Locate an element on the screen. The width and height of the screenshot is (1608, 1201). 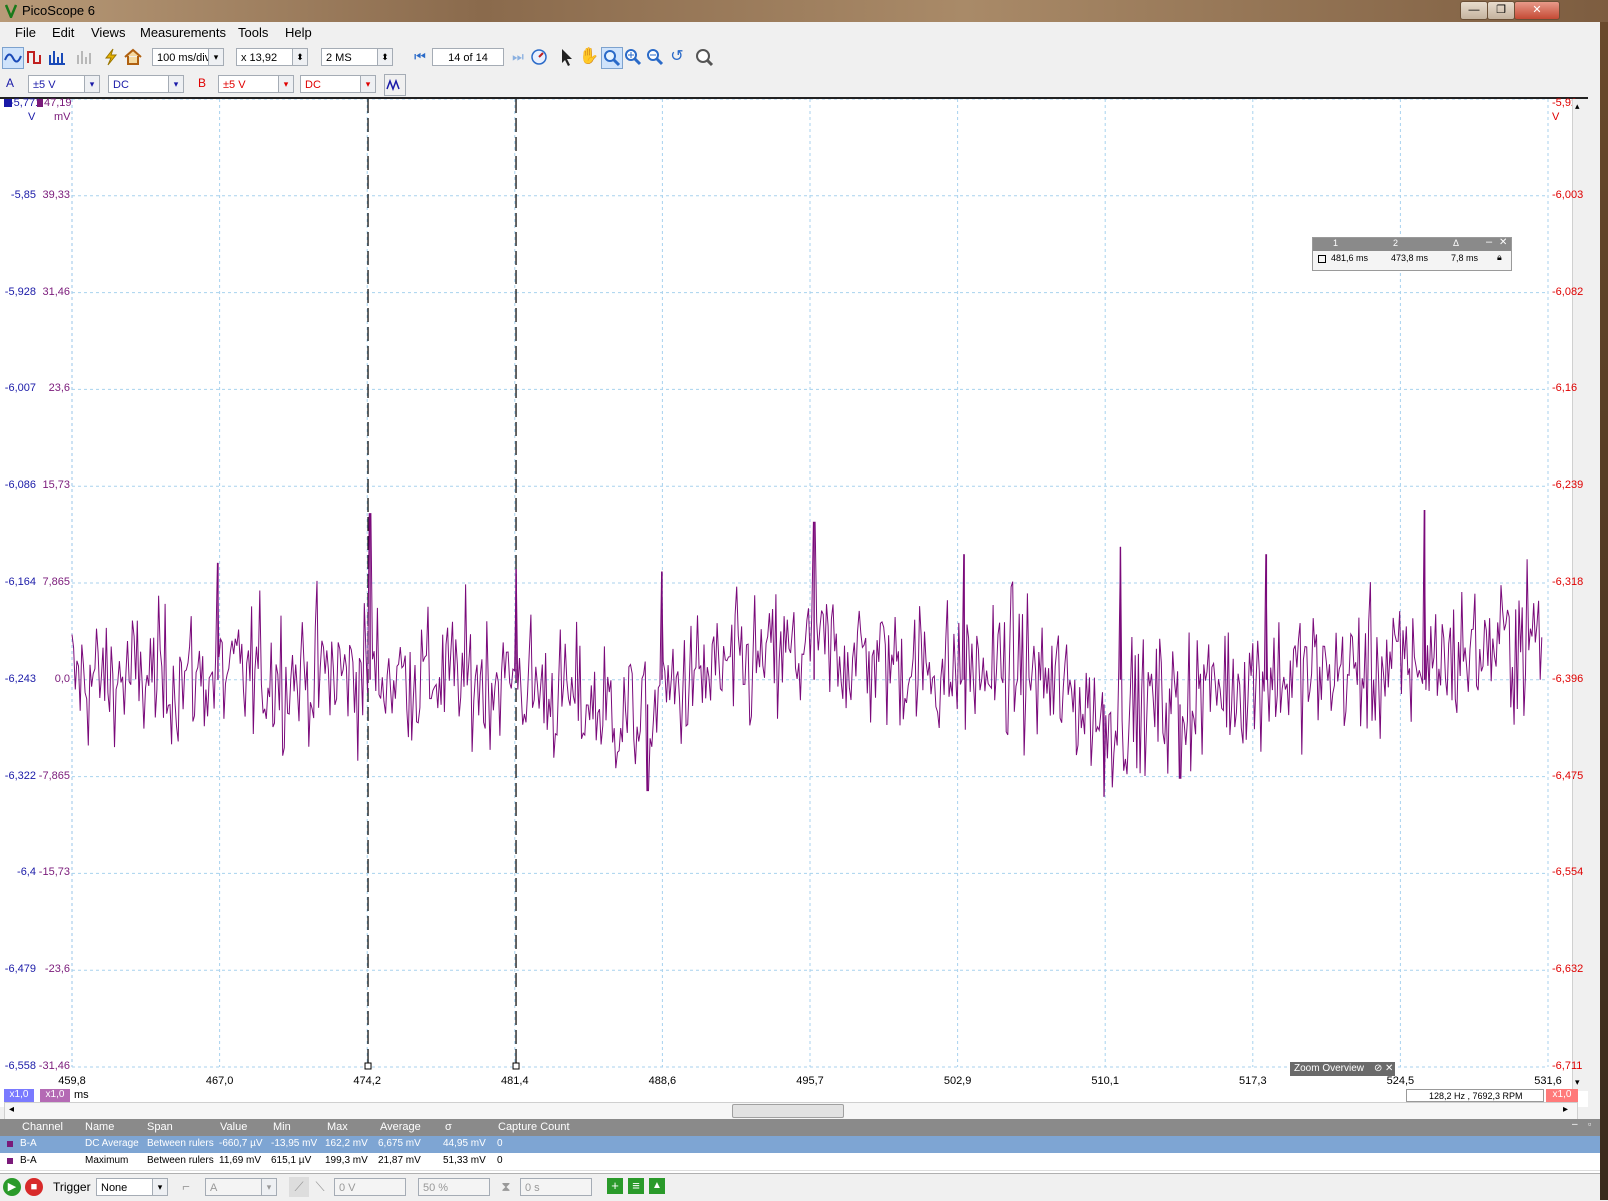
first-buffer-icon: ⏮ is located at coordinates (420, 57).